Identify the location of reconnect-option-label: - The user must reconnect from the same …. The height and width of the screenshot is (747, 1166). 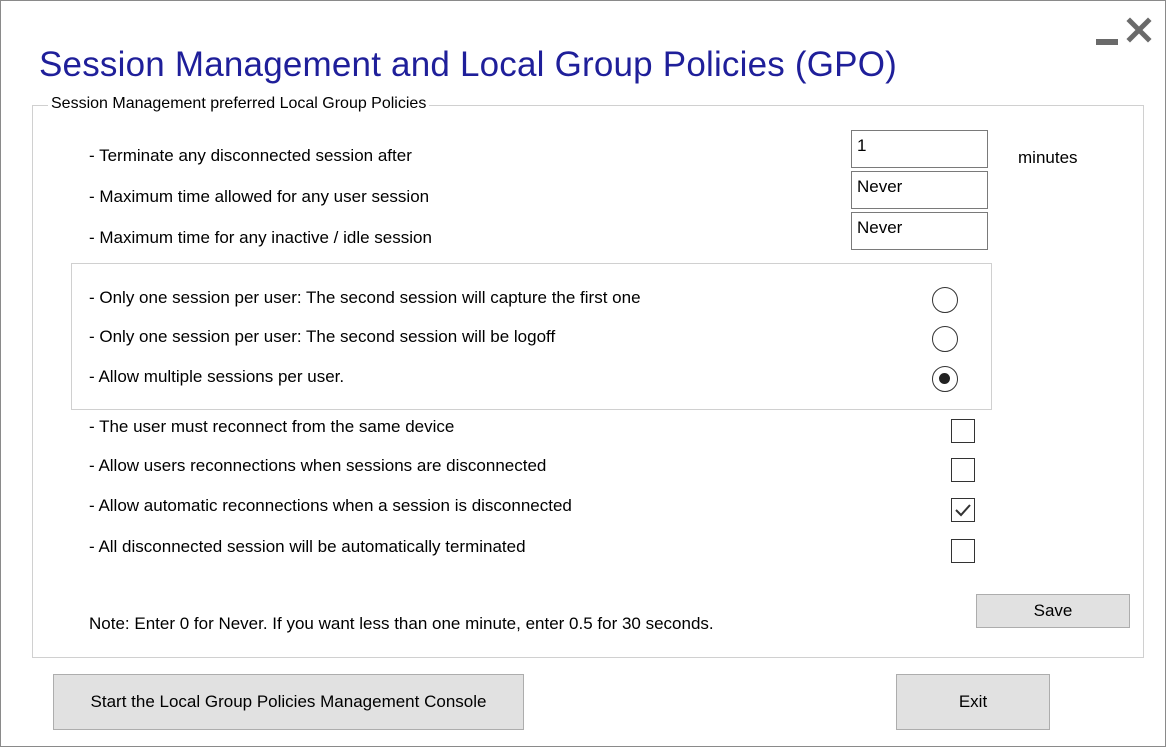
(272, 426).